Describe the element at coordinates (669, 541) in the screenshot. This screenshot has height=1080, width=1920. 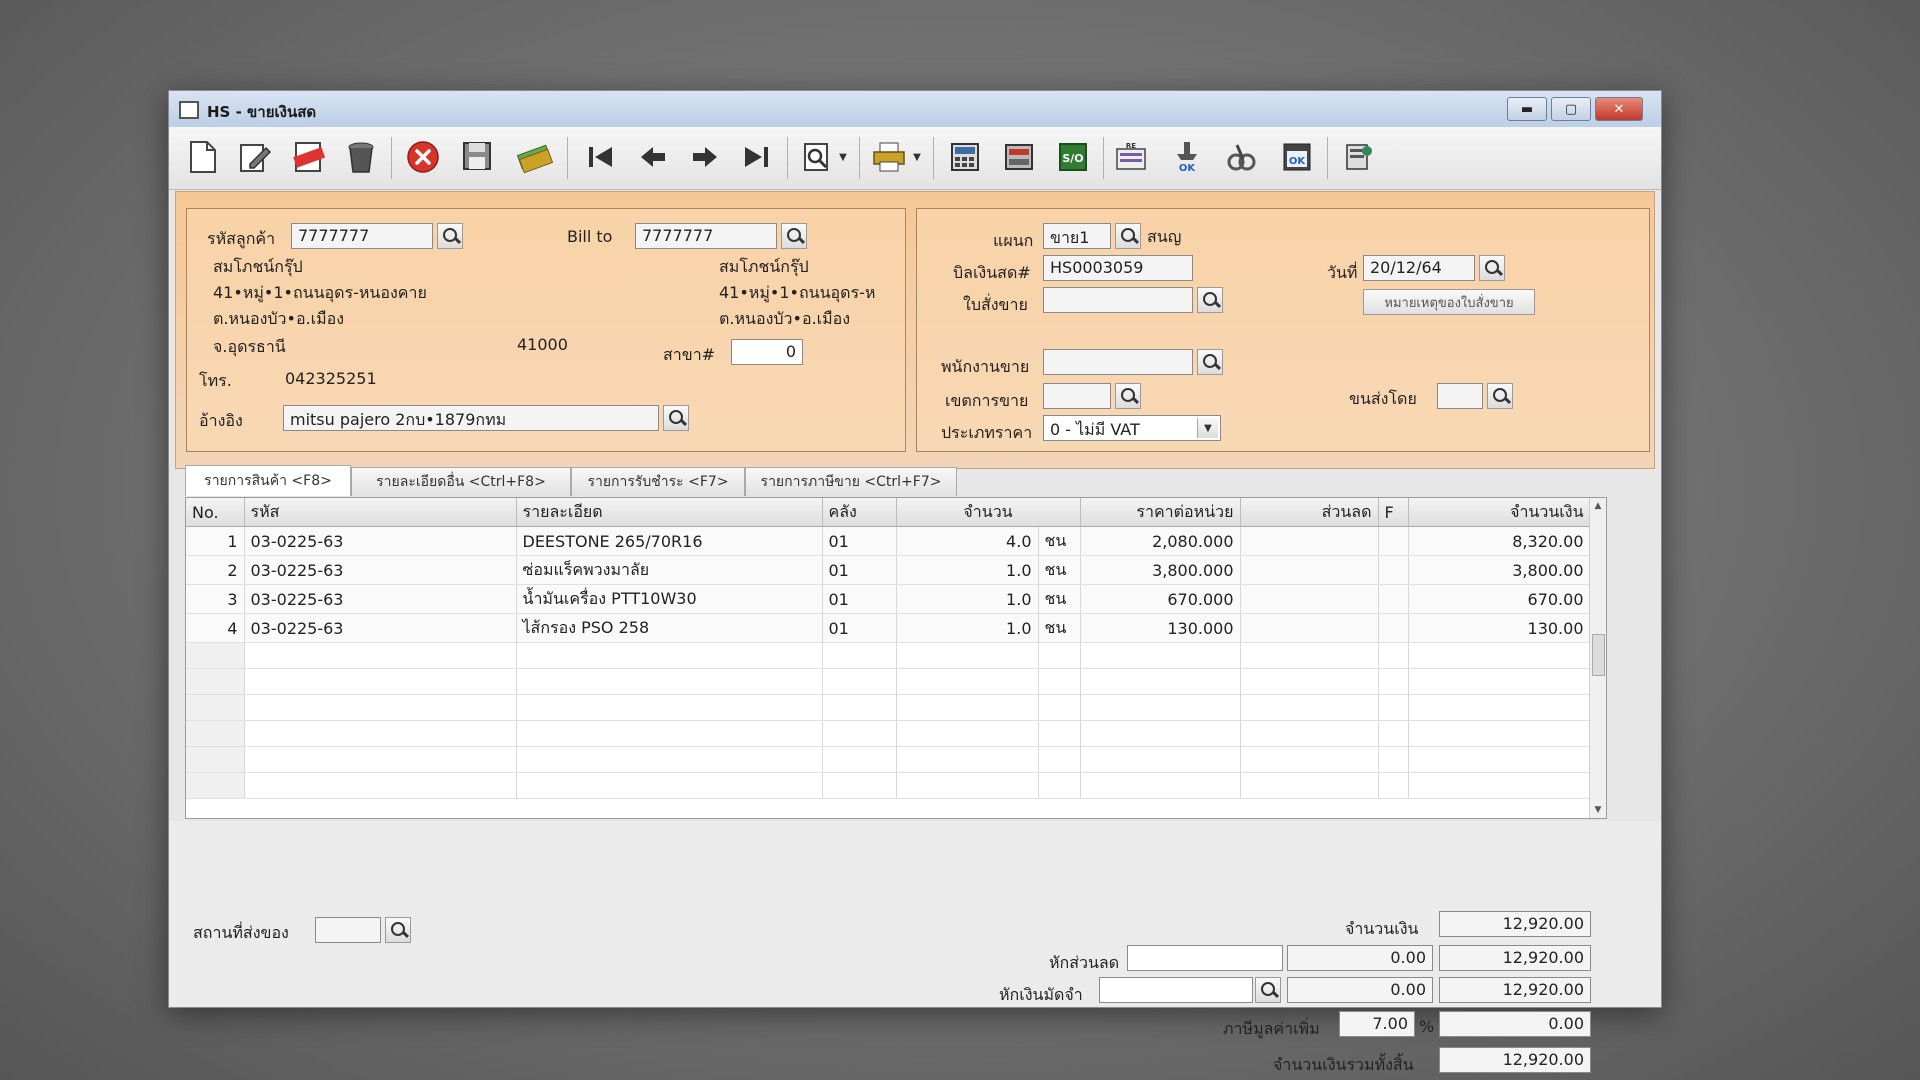
I see `item-description: DEESTONE 265/70R16` at that location.